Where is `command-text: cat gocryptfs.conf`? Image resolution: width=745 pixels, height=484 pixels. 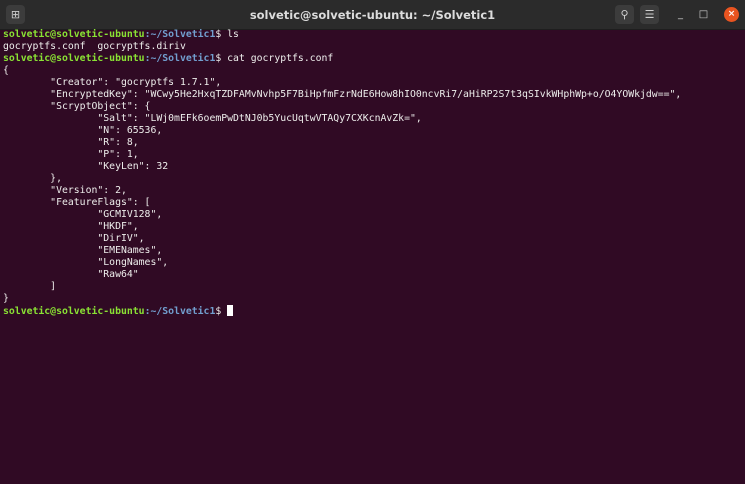
command-text: cat gocryptfs.conf is located at coordinates (277, 58).